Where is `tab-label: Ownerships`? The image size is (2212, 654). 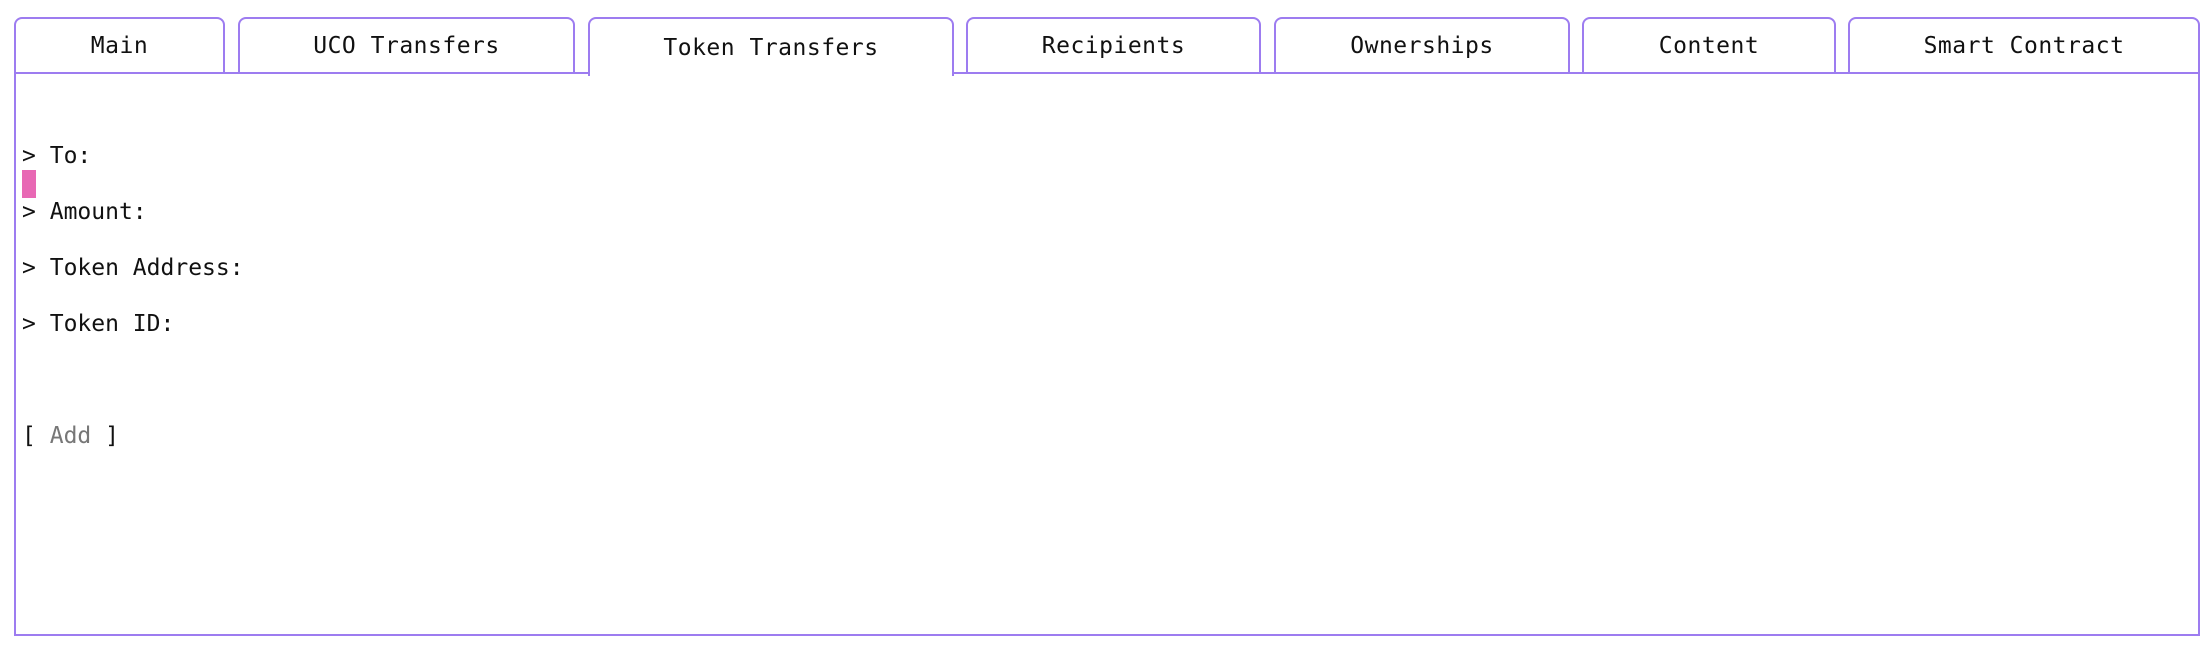
tab-label: Ownerships is located at coordinates (1422, 46).